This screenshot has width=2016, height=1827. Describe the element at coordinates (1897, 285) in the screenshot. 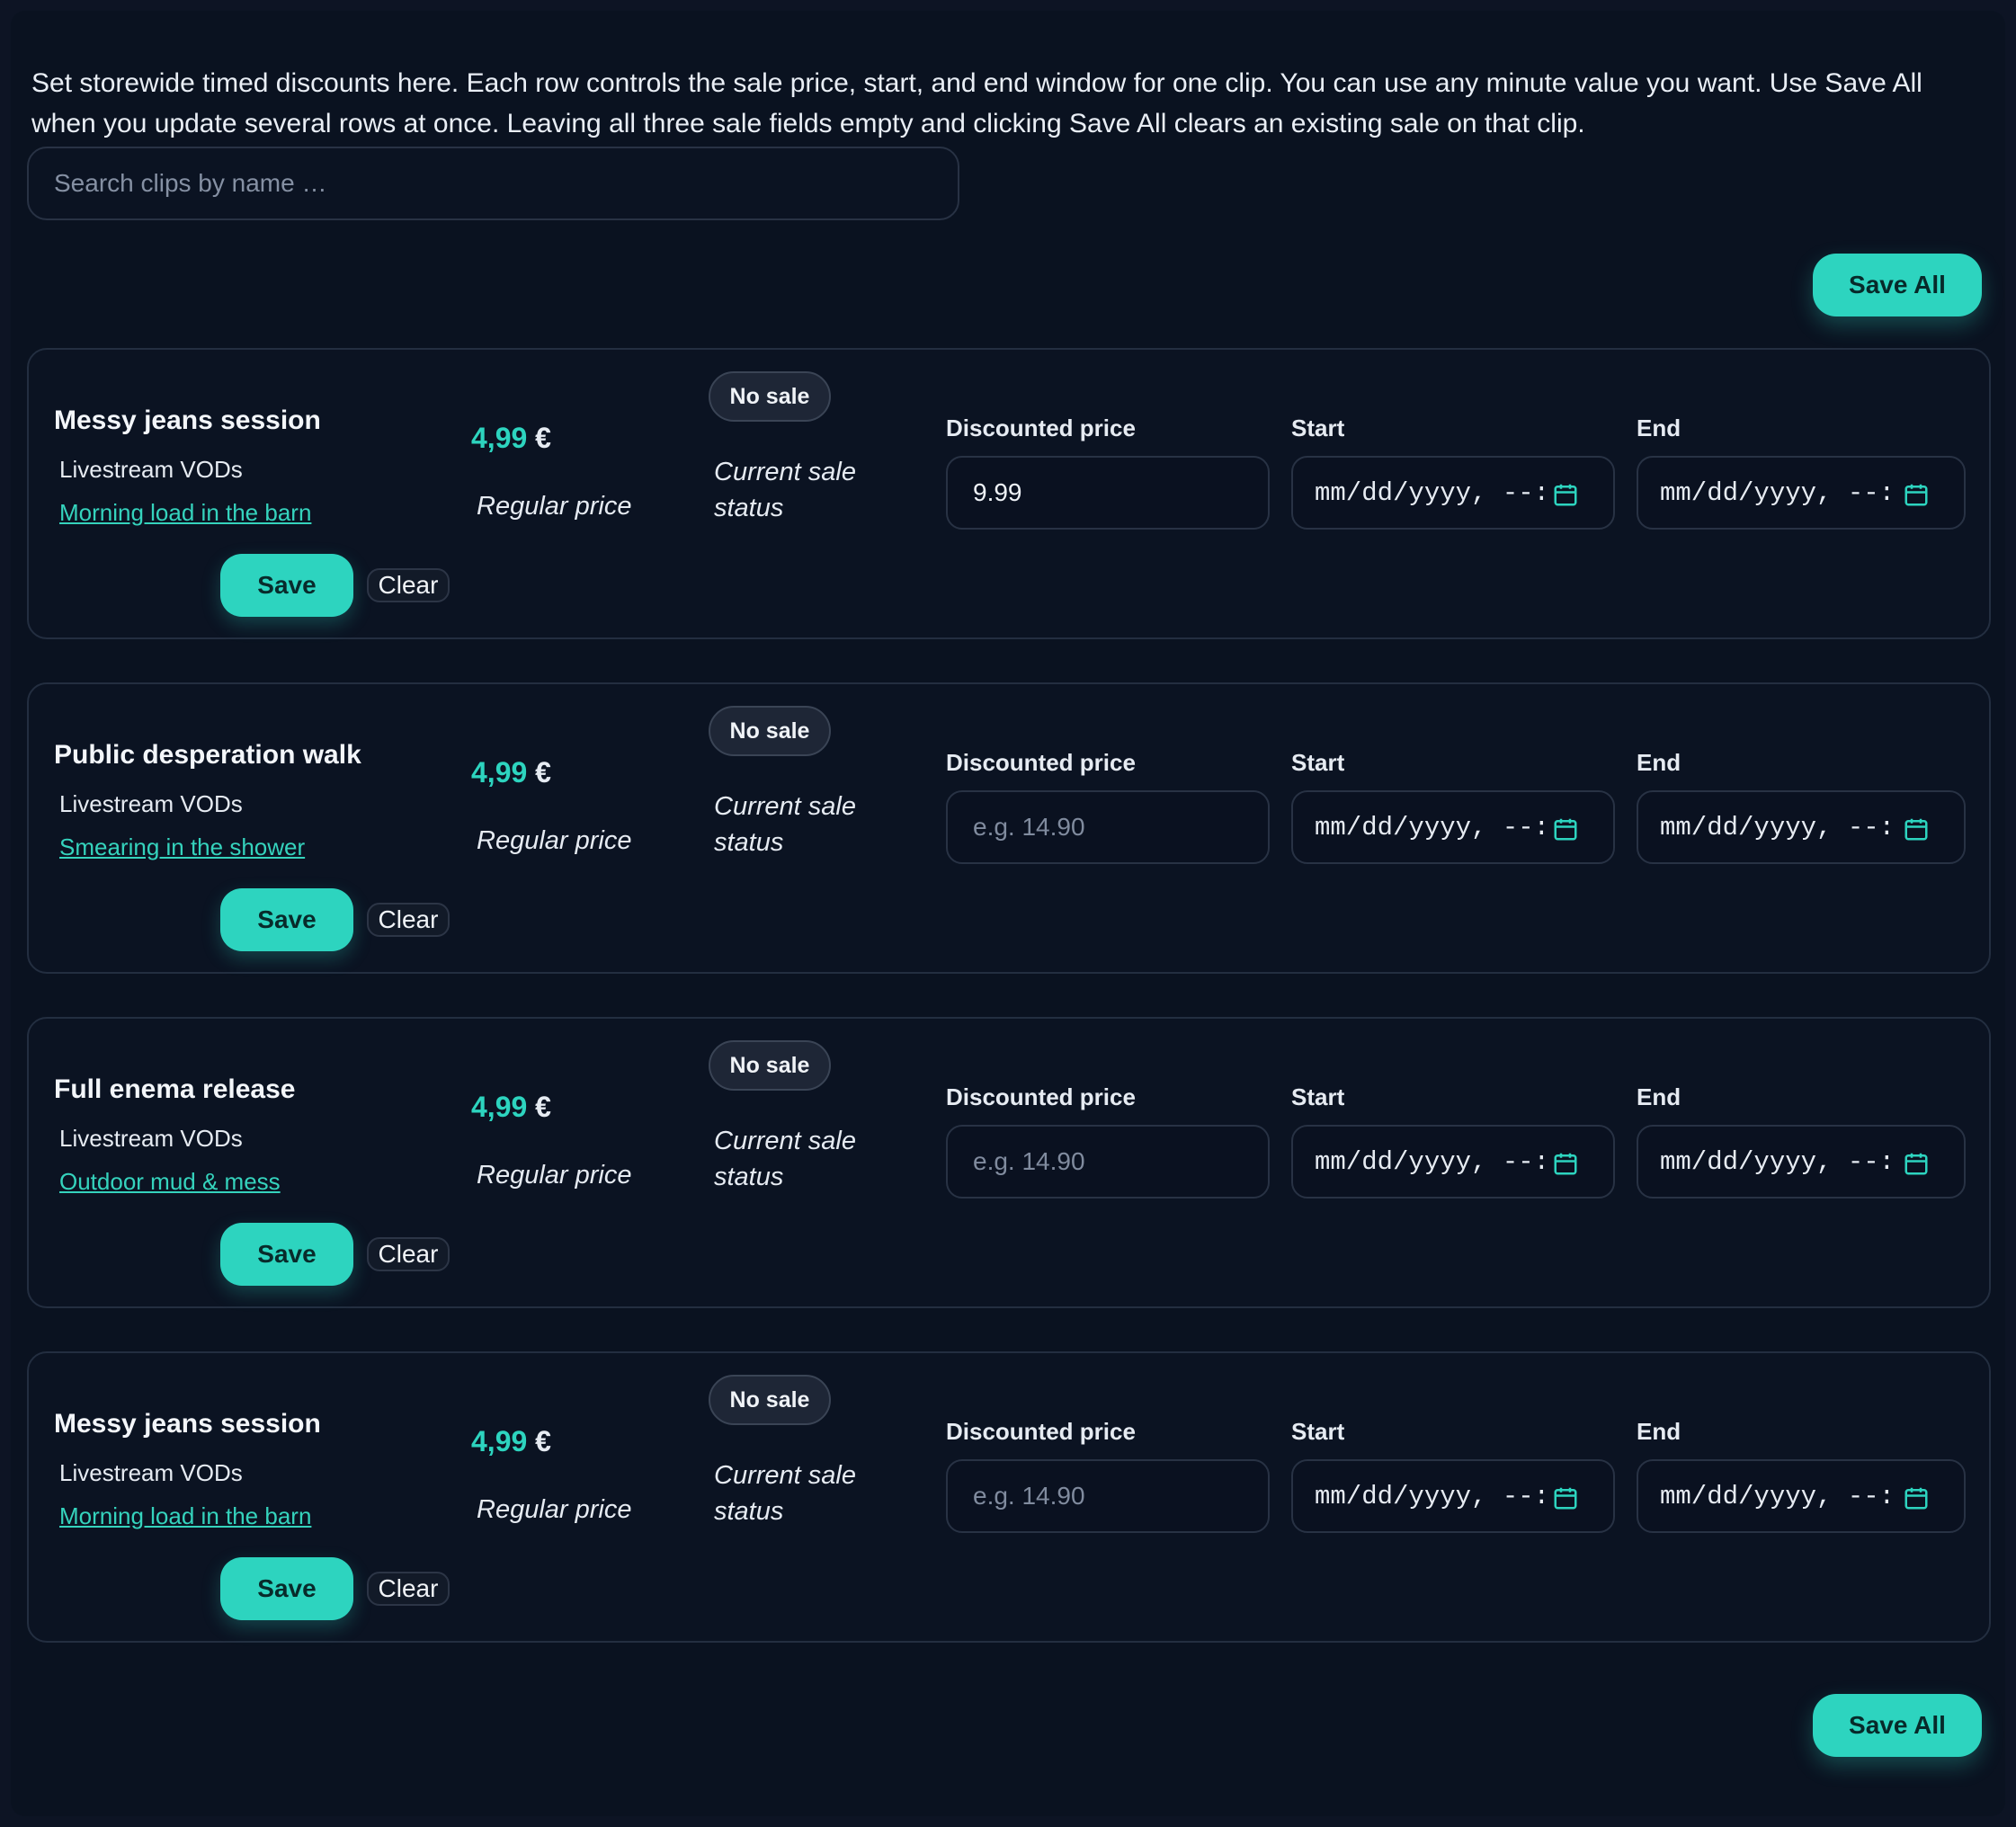

I see `save-all-button-top: Save All` at that location.